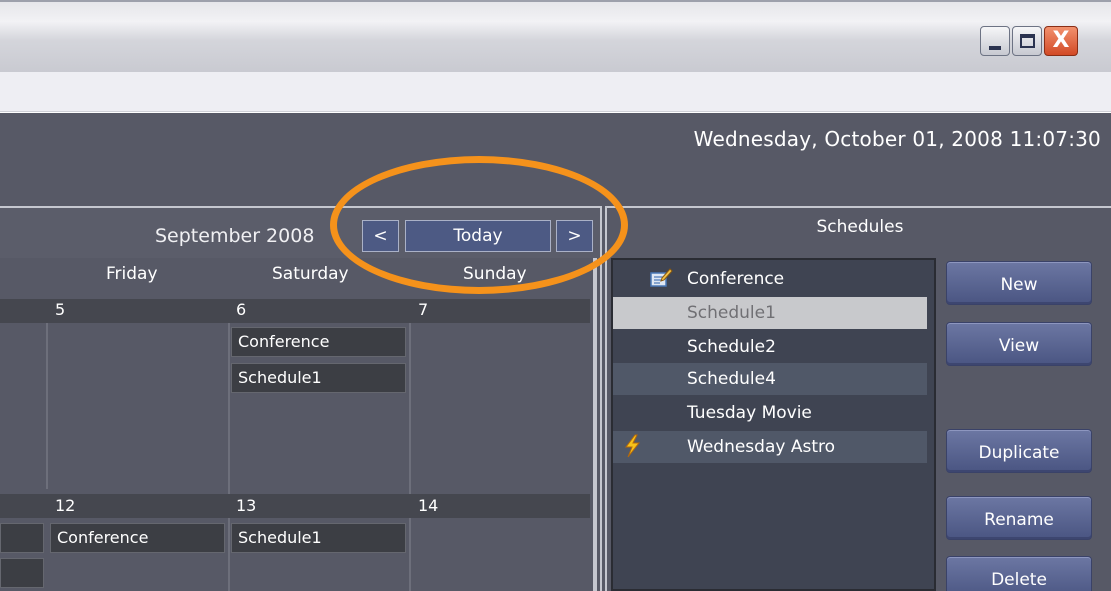 This screenshot has width=1111, height=591. What do you see at coordinates (235, 236) in the screenshot?
I see `month-label: September 2008` at bounding box center [235, 236].